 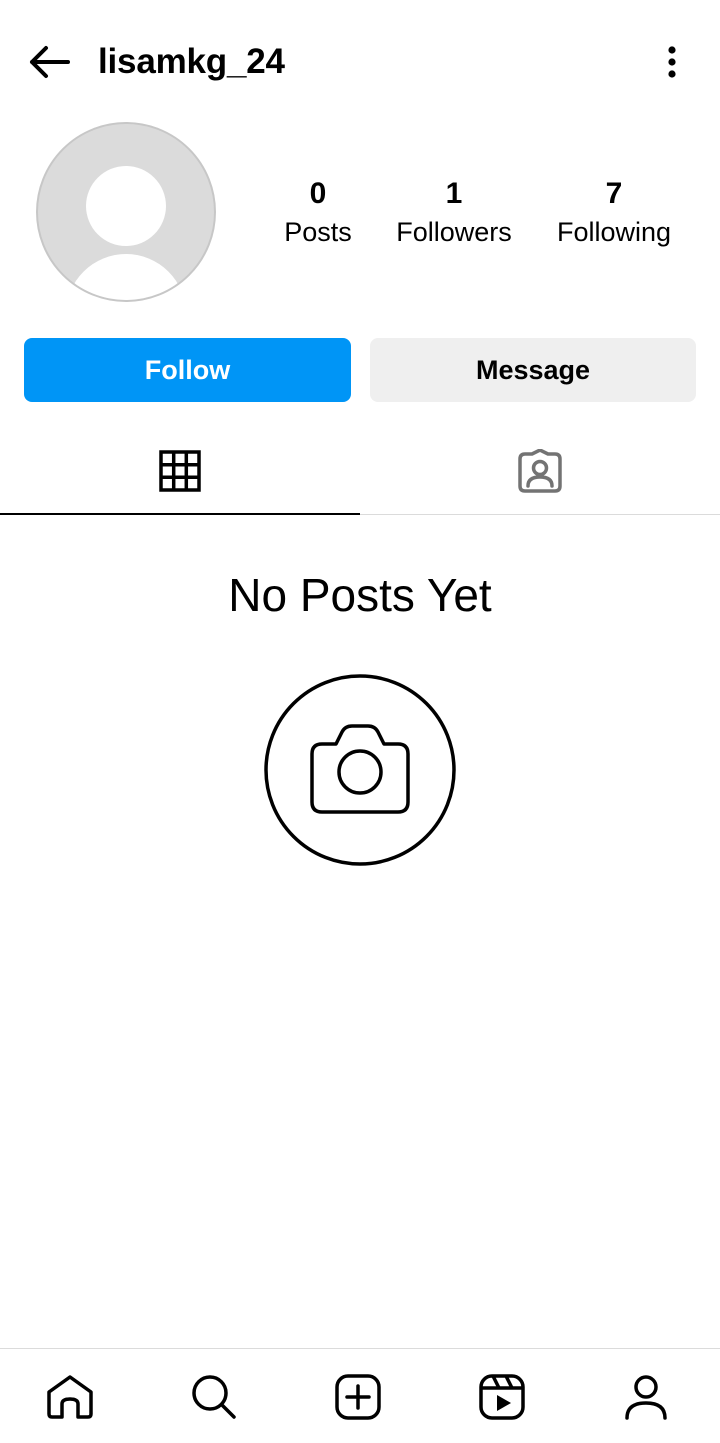 I want to click on posts-label: Posts, so click(x=318, y=232).